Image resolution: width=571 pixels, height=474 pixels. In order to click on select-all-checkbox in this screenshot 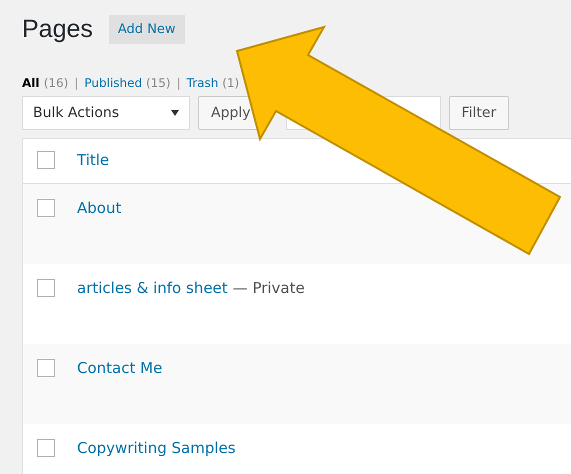, I will do `click(46, 160)`.